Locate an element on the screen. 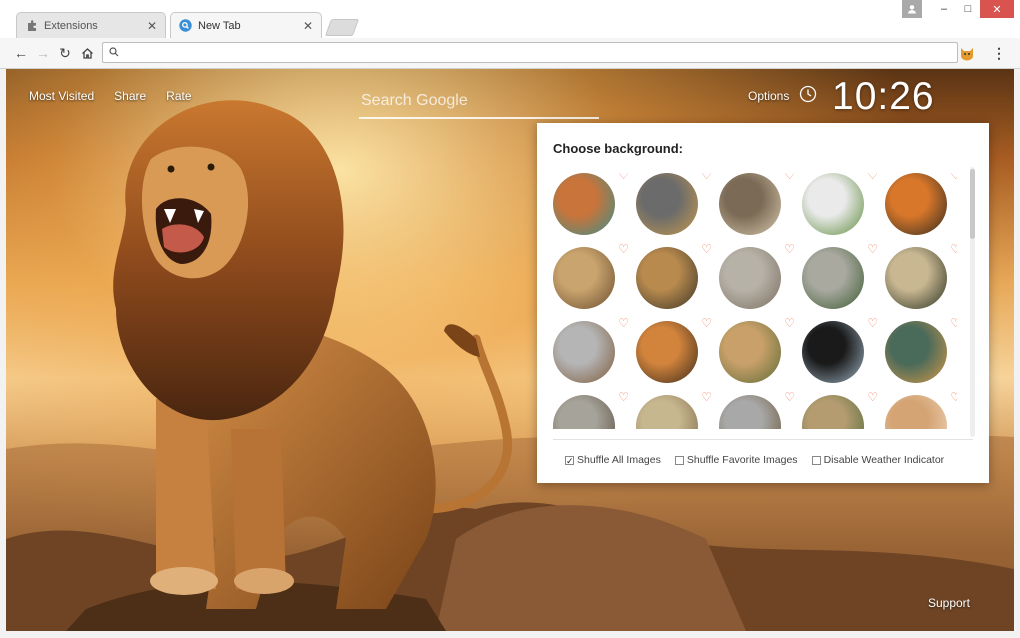  profile-icon is located at coordinates (912, 9).